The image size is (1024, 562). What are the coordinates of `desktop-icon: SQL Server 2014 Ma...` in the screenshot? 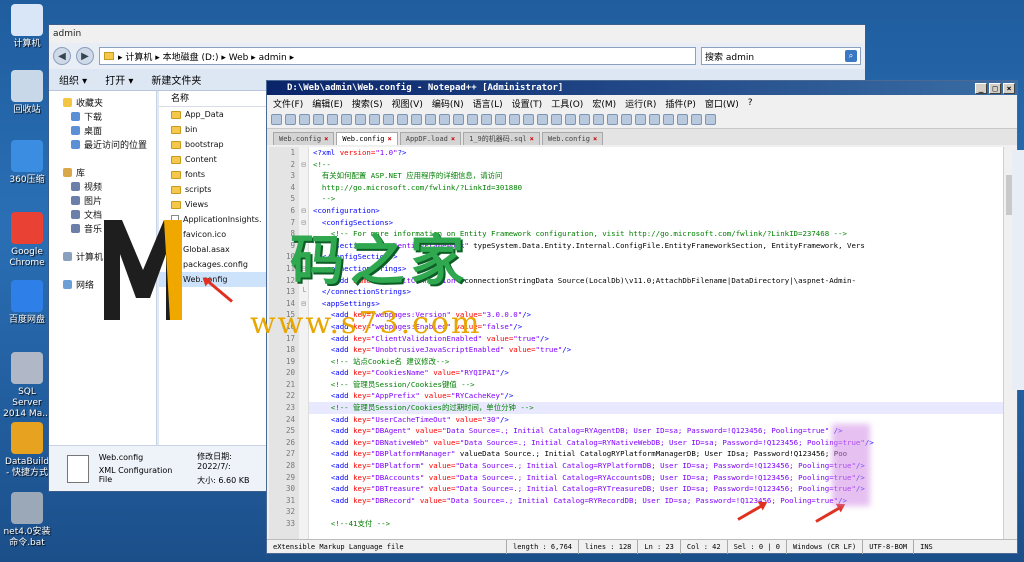 It's located at (27, 386).